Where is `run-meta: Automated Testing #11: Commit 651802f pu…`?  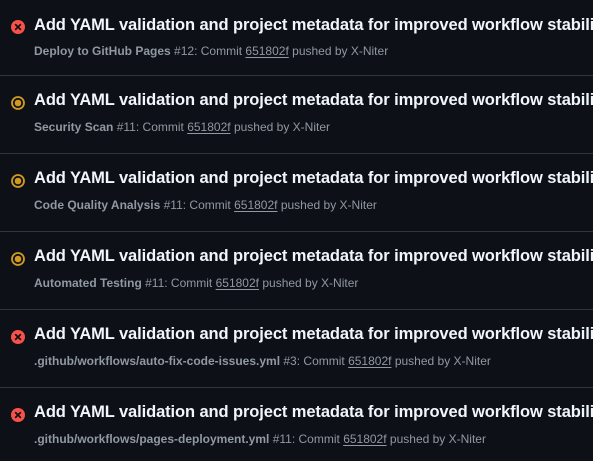 run-meta: Automated Testing #11: Commit 651802f pu… is located at coordinates (196, 283).